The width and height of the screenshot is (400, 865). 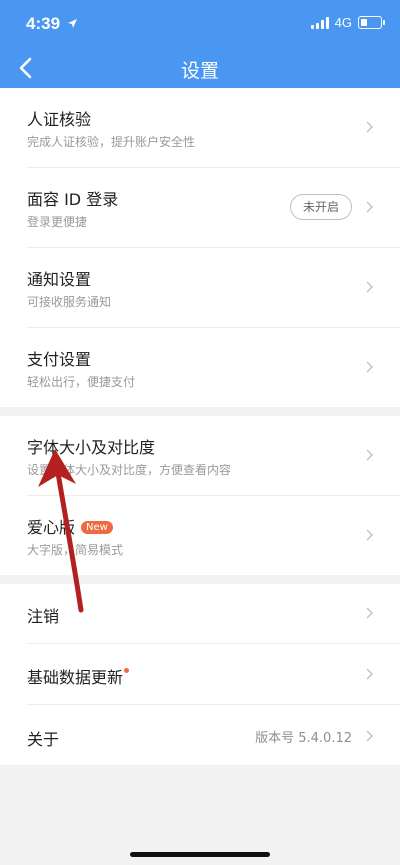 I want to click on item-sublabel: 完成人证核验，提升账户安全性, so click(x=111, y=142).